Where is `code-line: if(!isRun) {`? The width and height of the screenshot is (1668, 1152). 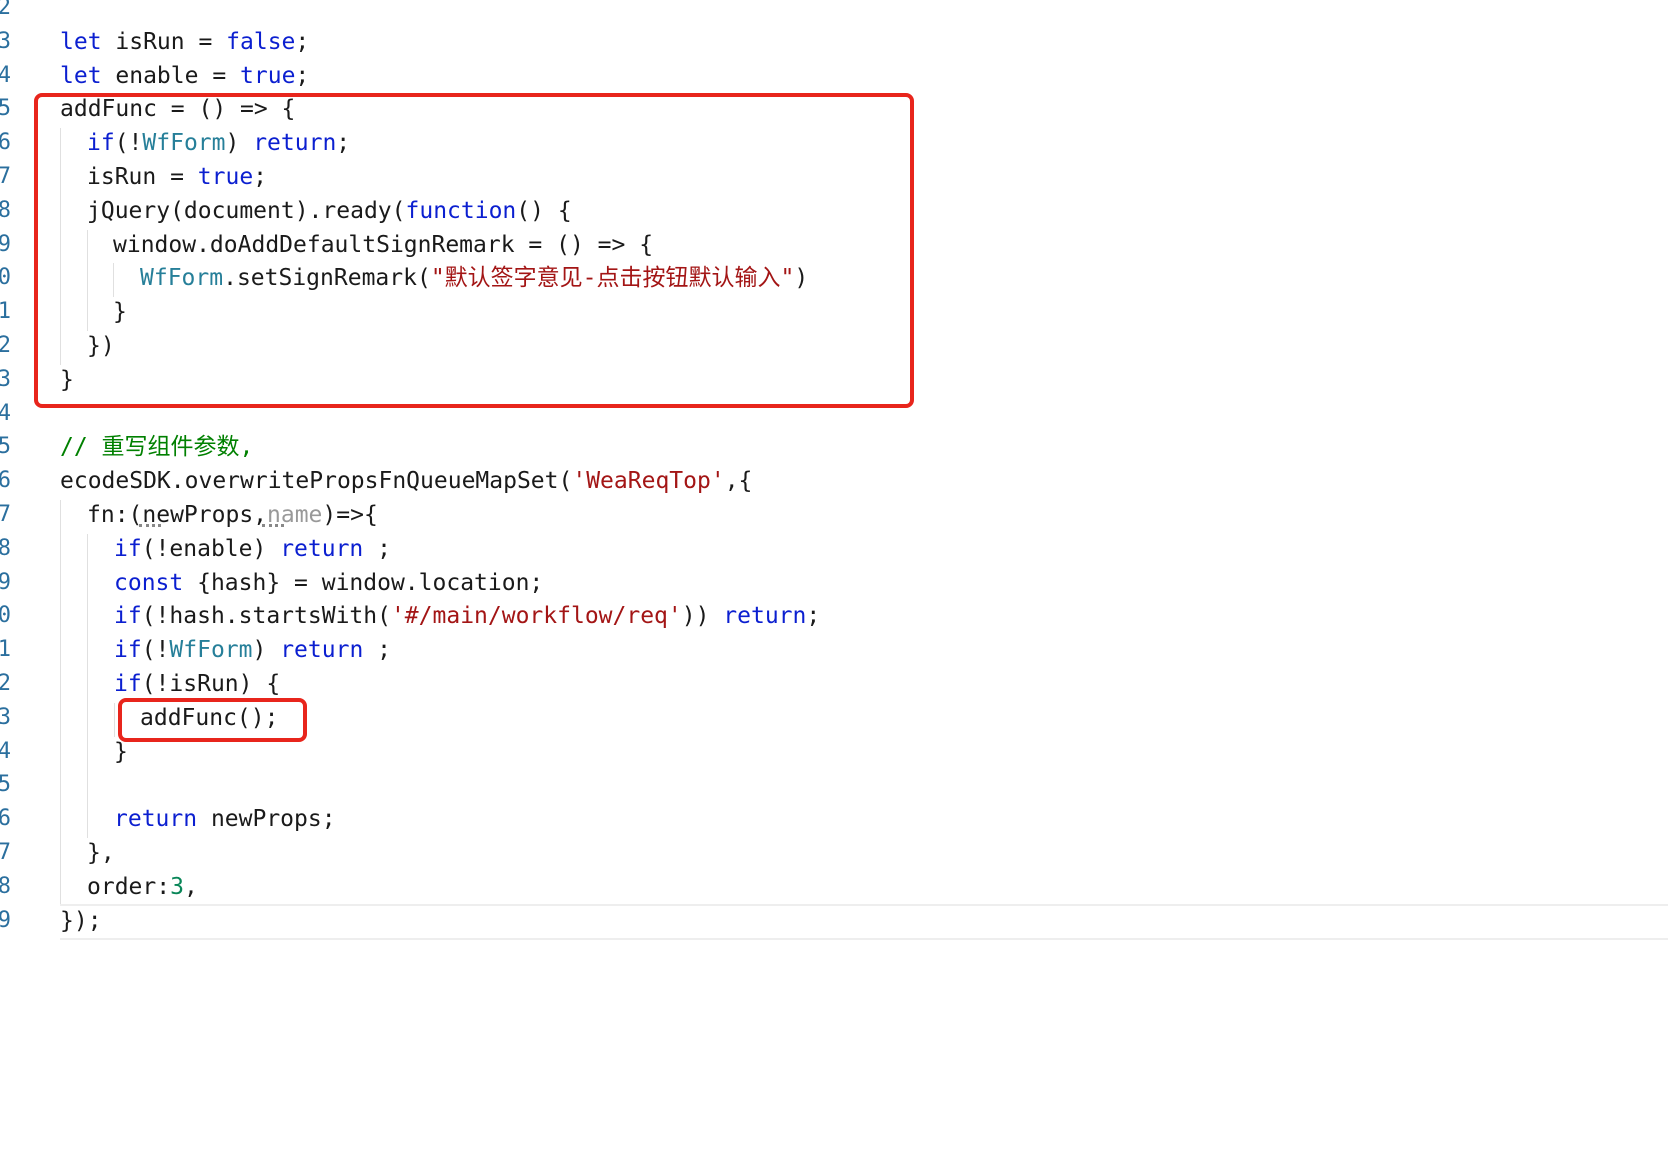
code-line: if(!isRun) { is located at coordinates (197, 684).